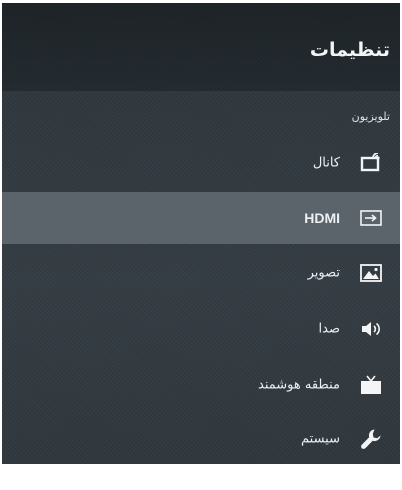 The width and height of the screenshot is (402, 490). Describe the element at coordinates (201, 329) in the screenshot. I see `menu-item-sound: صدا` at that location.